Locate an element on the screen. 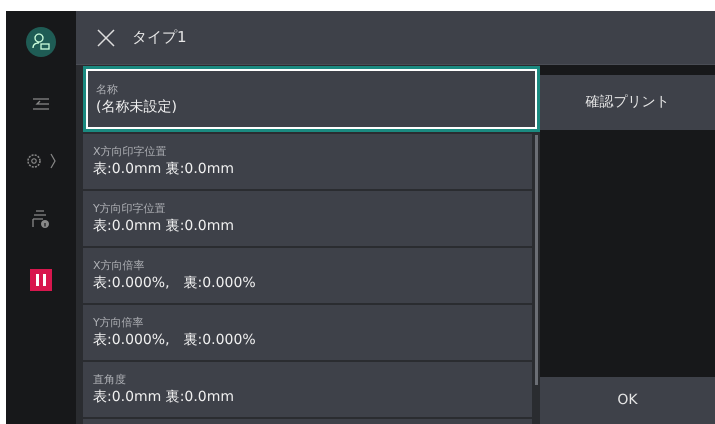  setting-item: Y方向印字位置 表:0.0mm 裏:0.0mm is located at coordinates (307, 218).